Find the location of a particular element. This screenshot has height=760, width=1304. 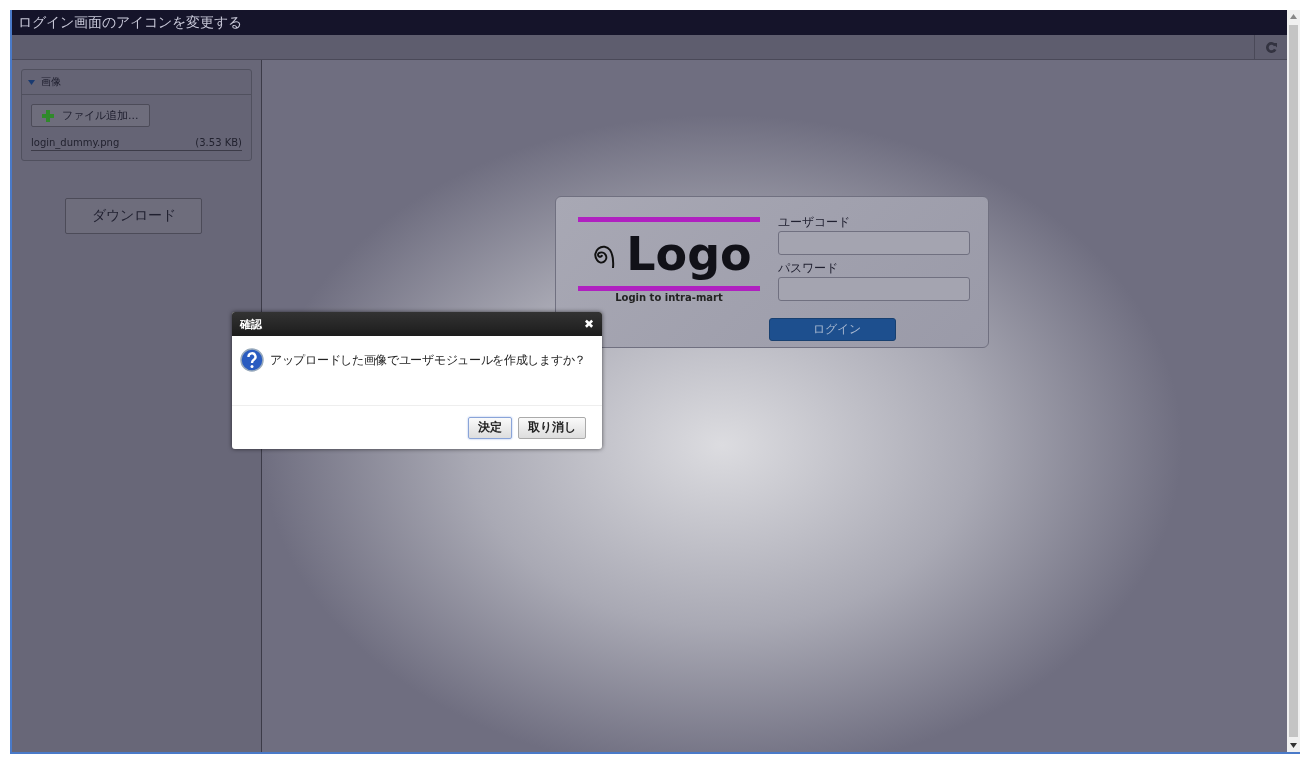

dialog-button: 決定 is located at coordinates (490, 427).